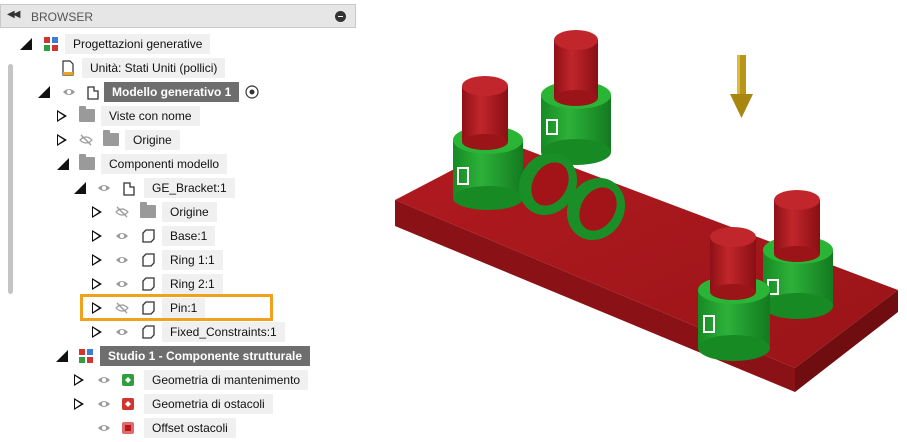  Describe the element at coordinates (189, 236) in the screenshot. I see `child-label: Base:1` at that location.